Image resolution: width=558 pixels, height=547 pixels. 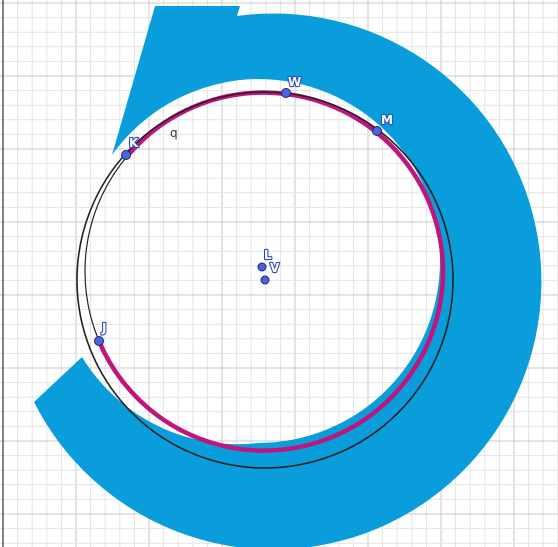 I want to click on point-L-marker, so click(x=262, y=267).